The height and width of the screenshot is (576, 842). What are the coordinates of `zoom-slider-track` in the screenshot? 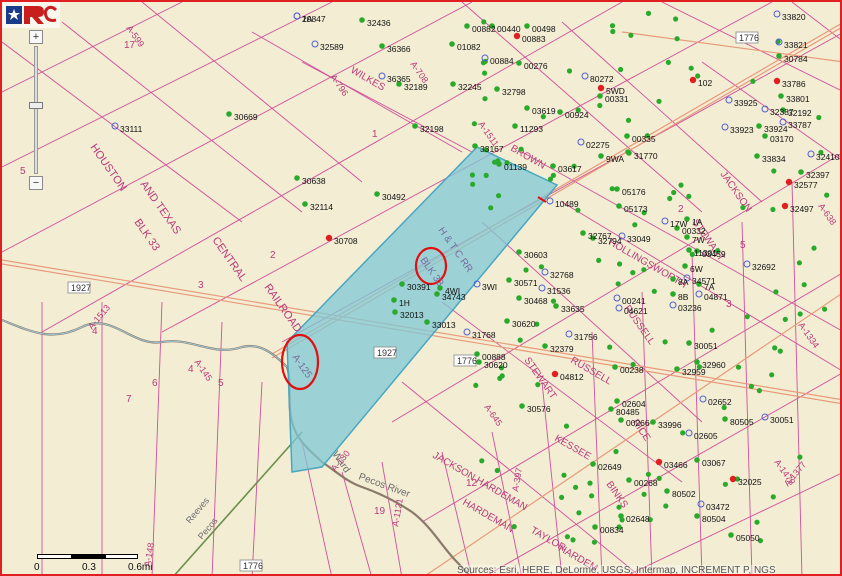 It's located at (36, 110).